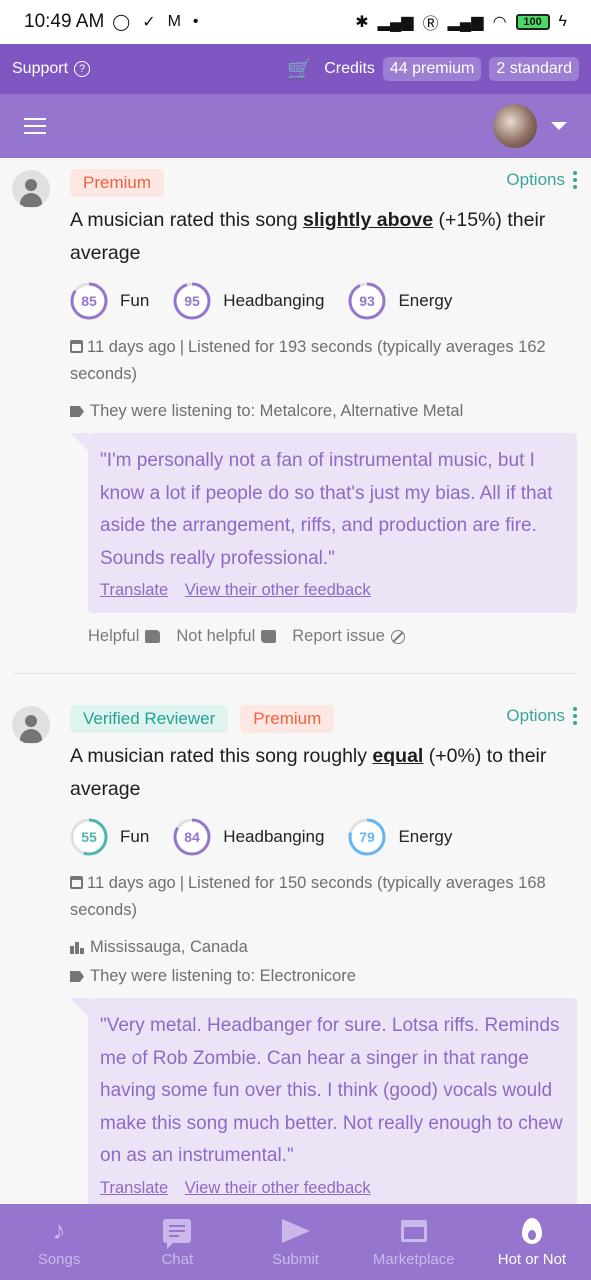 The height and width of the screenshot is (1280, 591). I want to click on signal-icon: ▂▄▆, so click(395, 22).